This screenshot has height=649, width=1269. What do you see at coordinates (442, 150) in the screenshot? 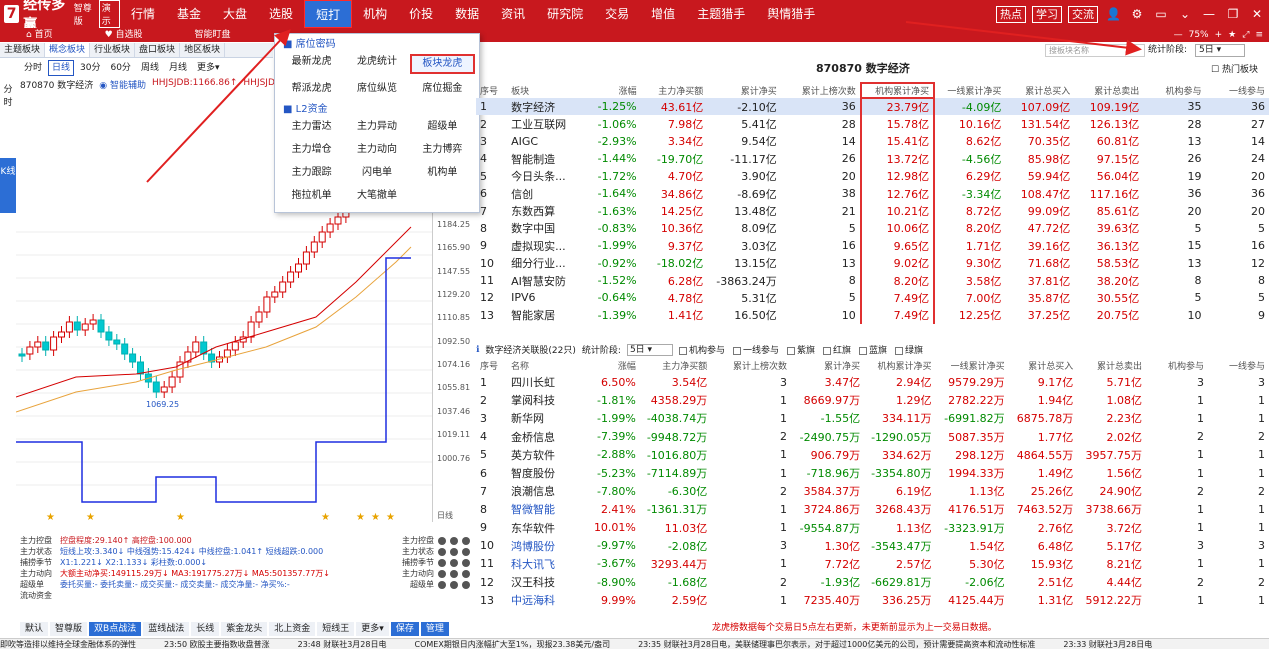
I see `dropdown-item: 主力博弈` at bounding box center [442, 150].